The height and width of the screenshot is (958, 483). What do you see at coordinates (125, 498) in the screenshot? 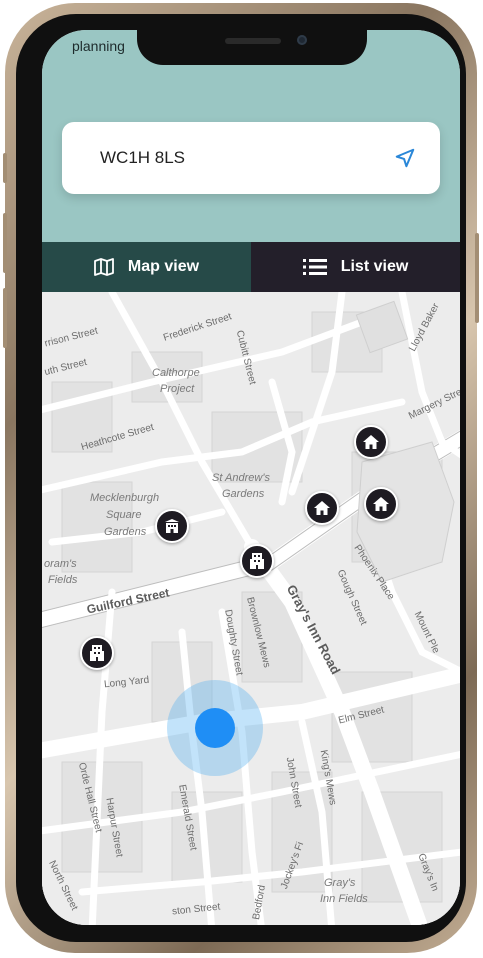
I see `map-place-label: Mecklenburgh` at bounding box center [125, 498].